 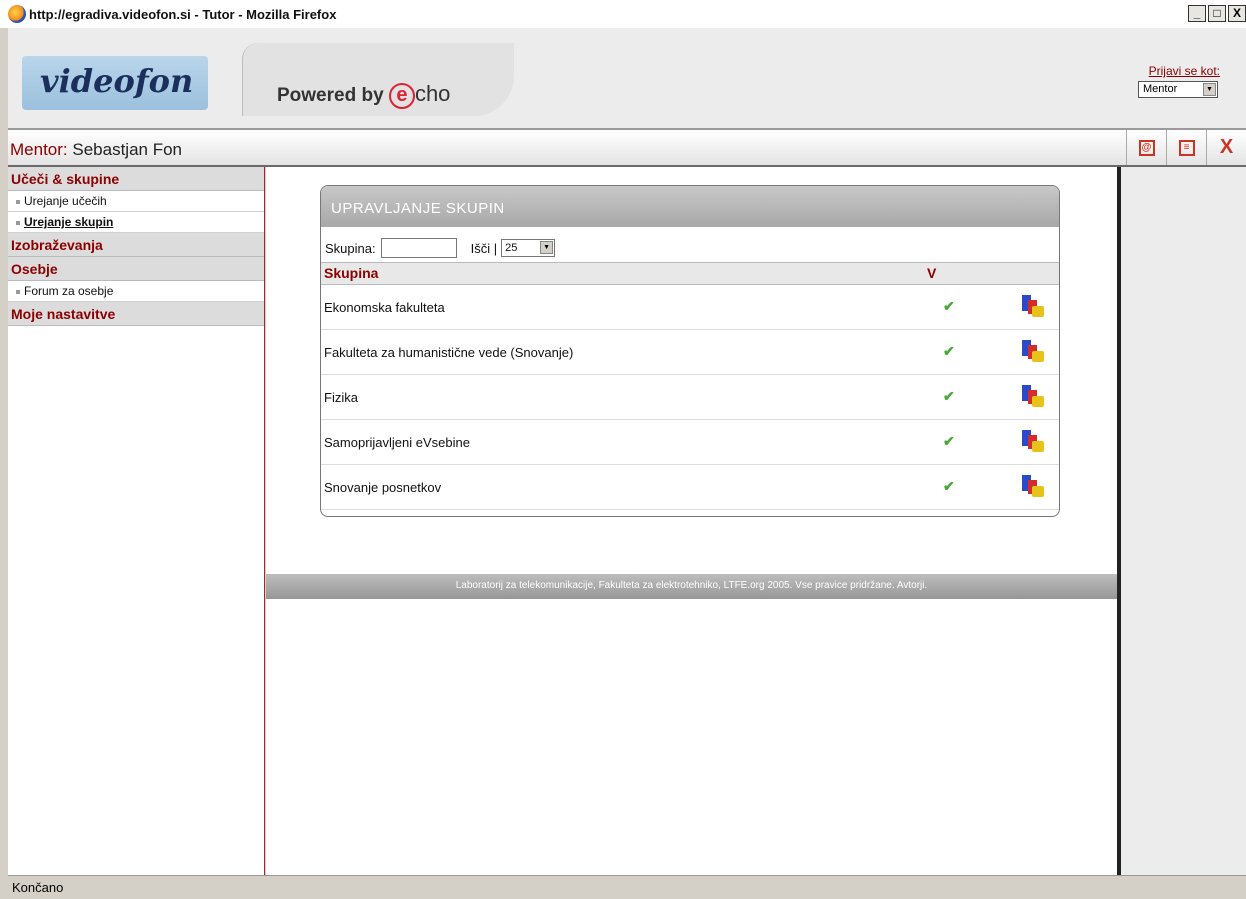 What do you see at coordinates (1197, 13) in the screenshot?
I see `minimize-button: _` at bounding box center [1197, 13].